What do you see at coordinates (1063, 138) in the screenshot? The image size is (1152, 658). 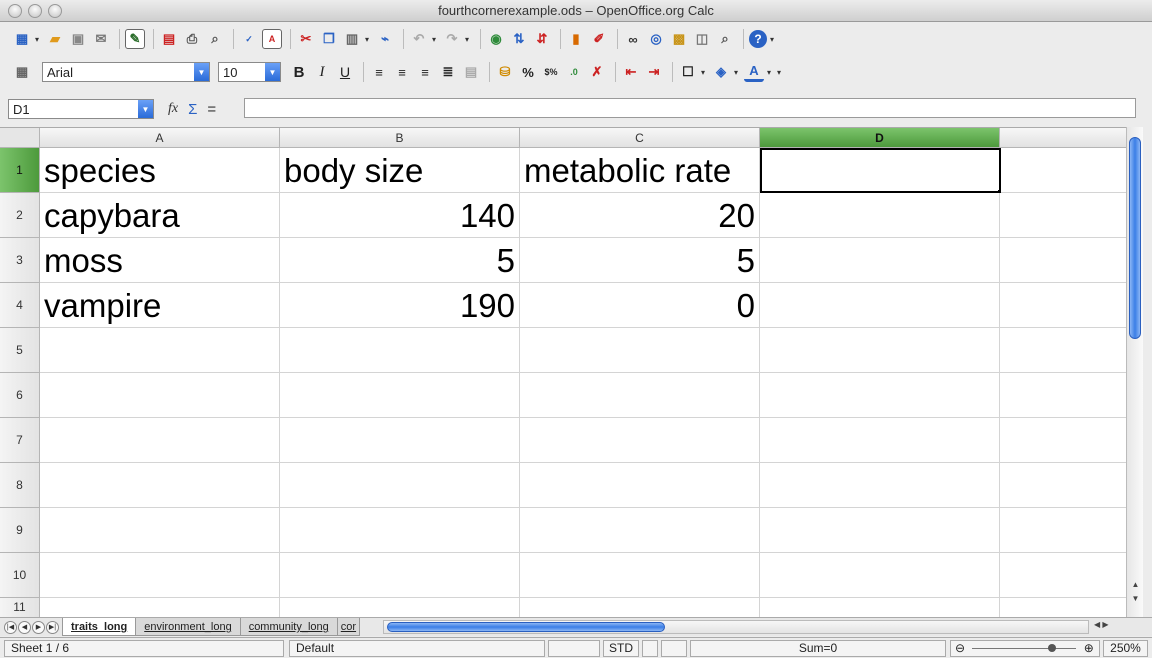 I see `column-header-e: E` at bounding box center [1063, 138].